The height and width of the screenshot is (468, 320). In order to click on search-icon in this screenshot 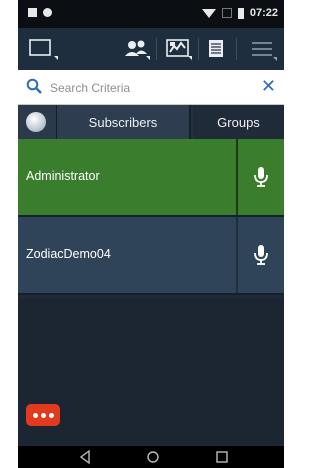, I will do `click(34, 86)`.